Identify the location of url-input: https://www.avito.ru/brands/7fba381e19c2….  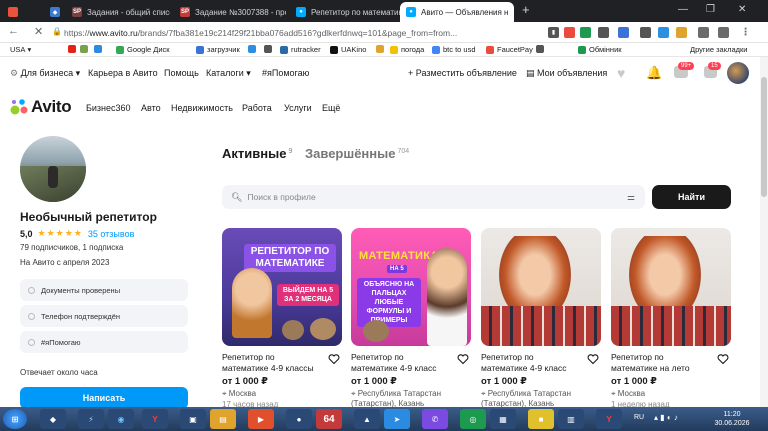
(299, 32).